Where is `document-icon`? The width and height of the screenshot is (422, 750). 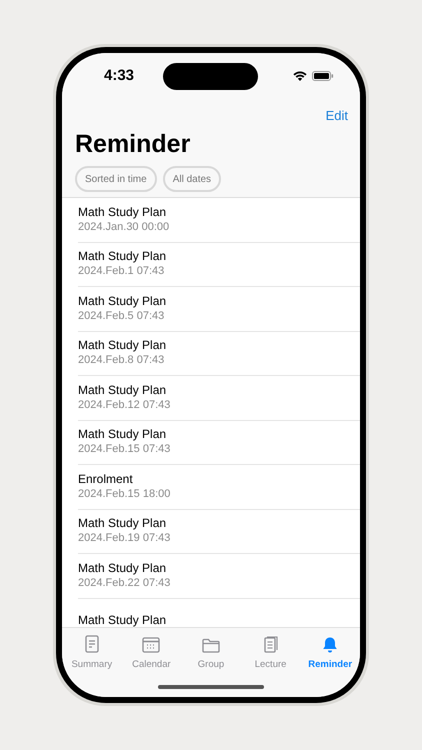
document-icon is located at coordinates (91, 644).